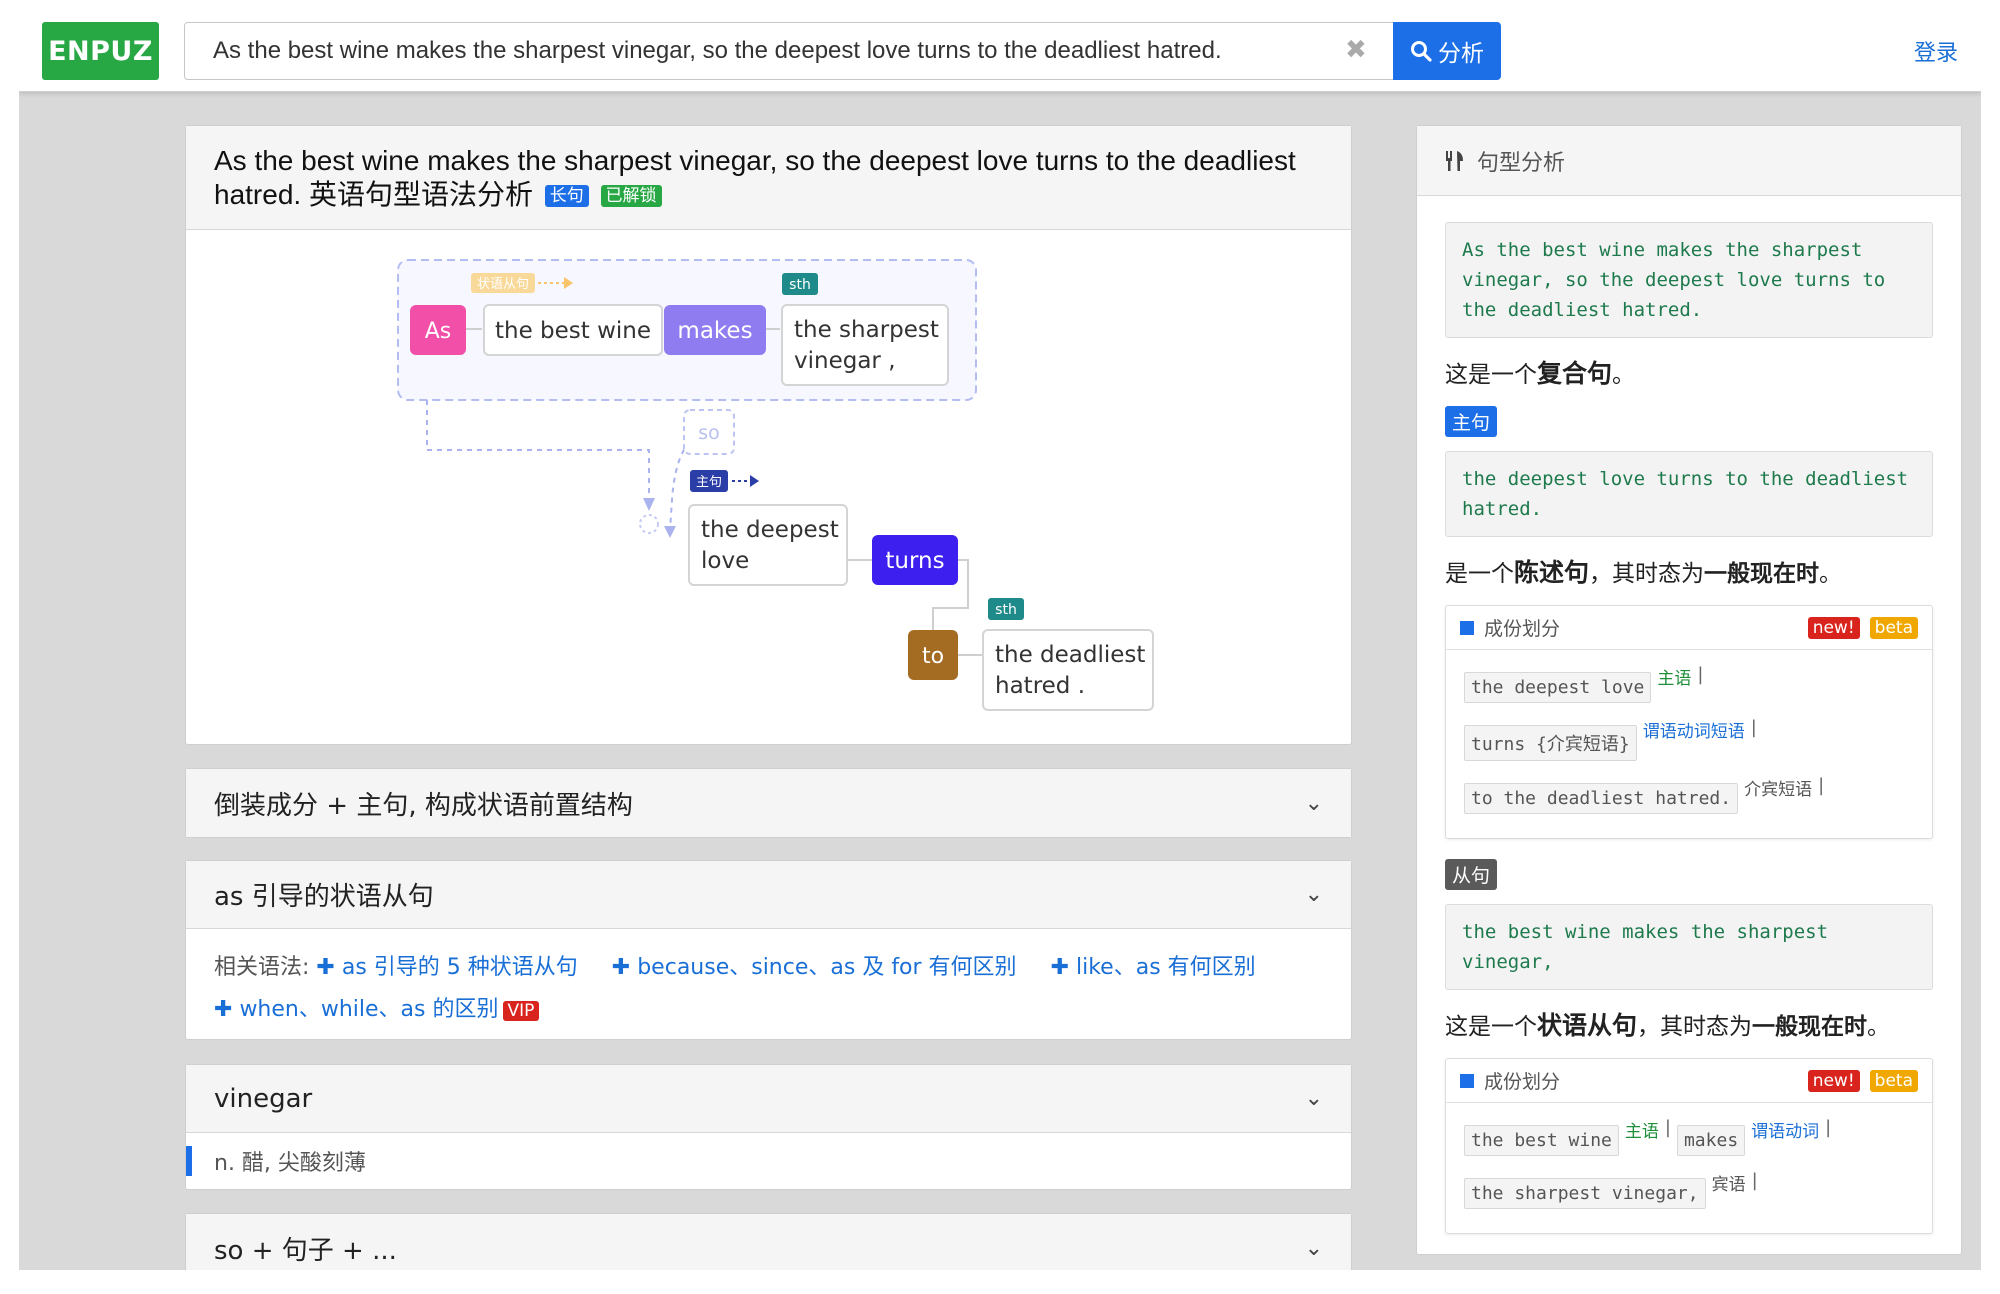 The height and width of the screenshot is (1294, 2000). Describe the element at coordinates (1040, 686) in the screenshot. I see `word-deadliest-line2: hatred .` at that location.